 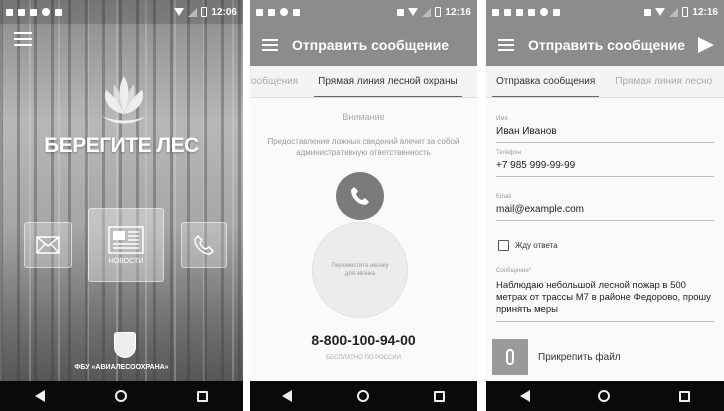 I want to click on call-drop-zone: Переместите иконку для звонка, so click(x=360, y=270).